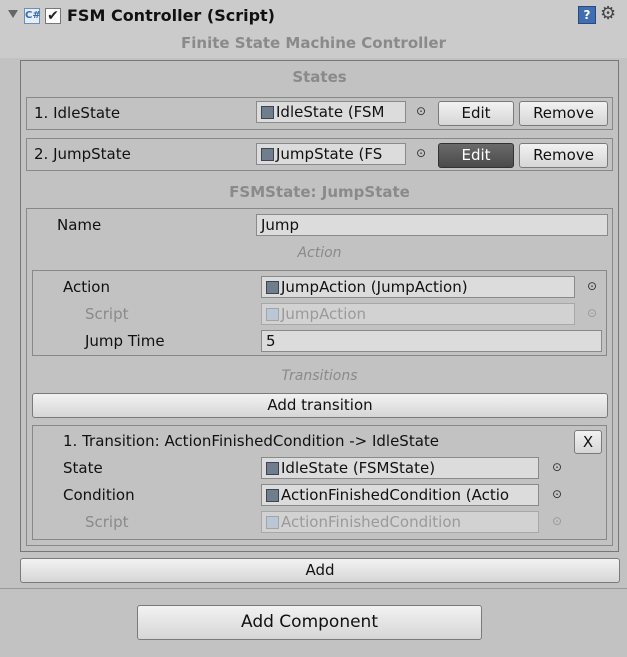 The height and width of the screenshot is (657, 627). What do you see at coordinates (319, 376) in the screenshot?
I see `transitions-header: Transitions` at bounding box center [319, 376].